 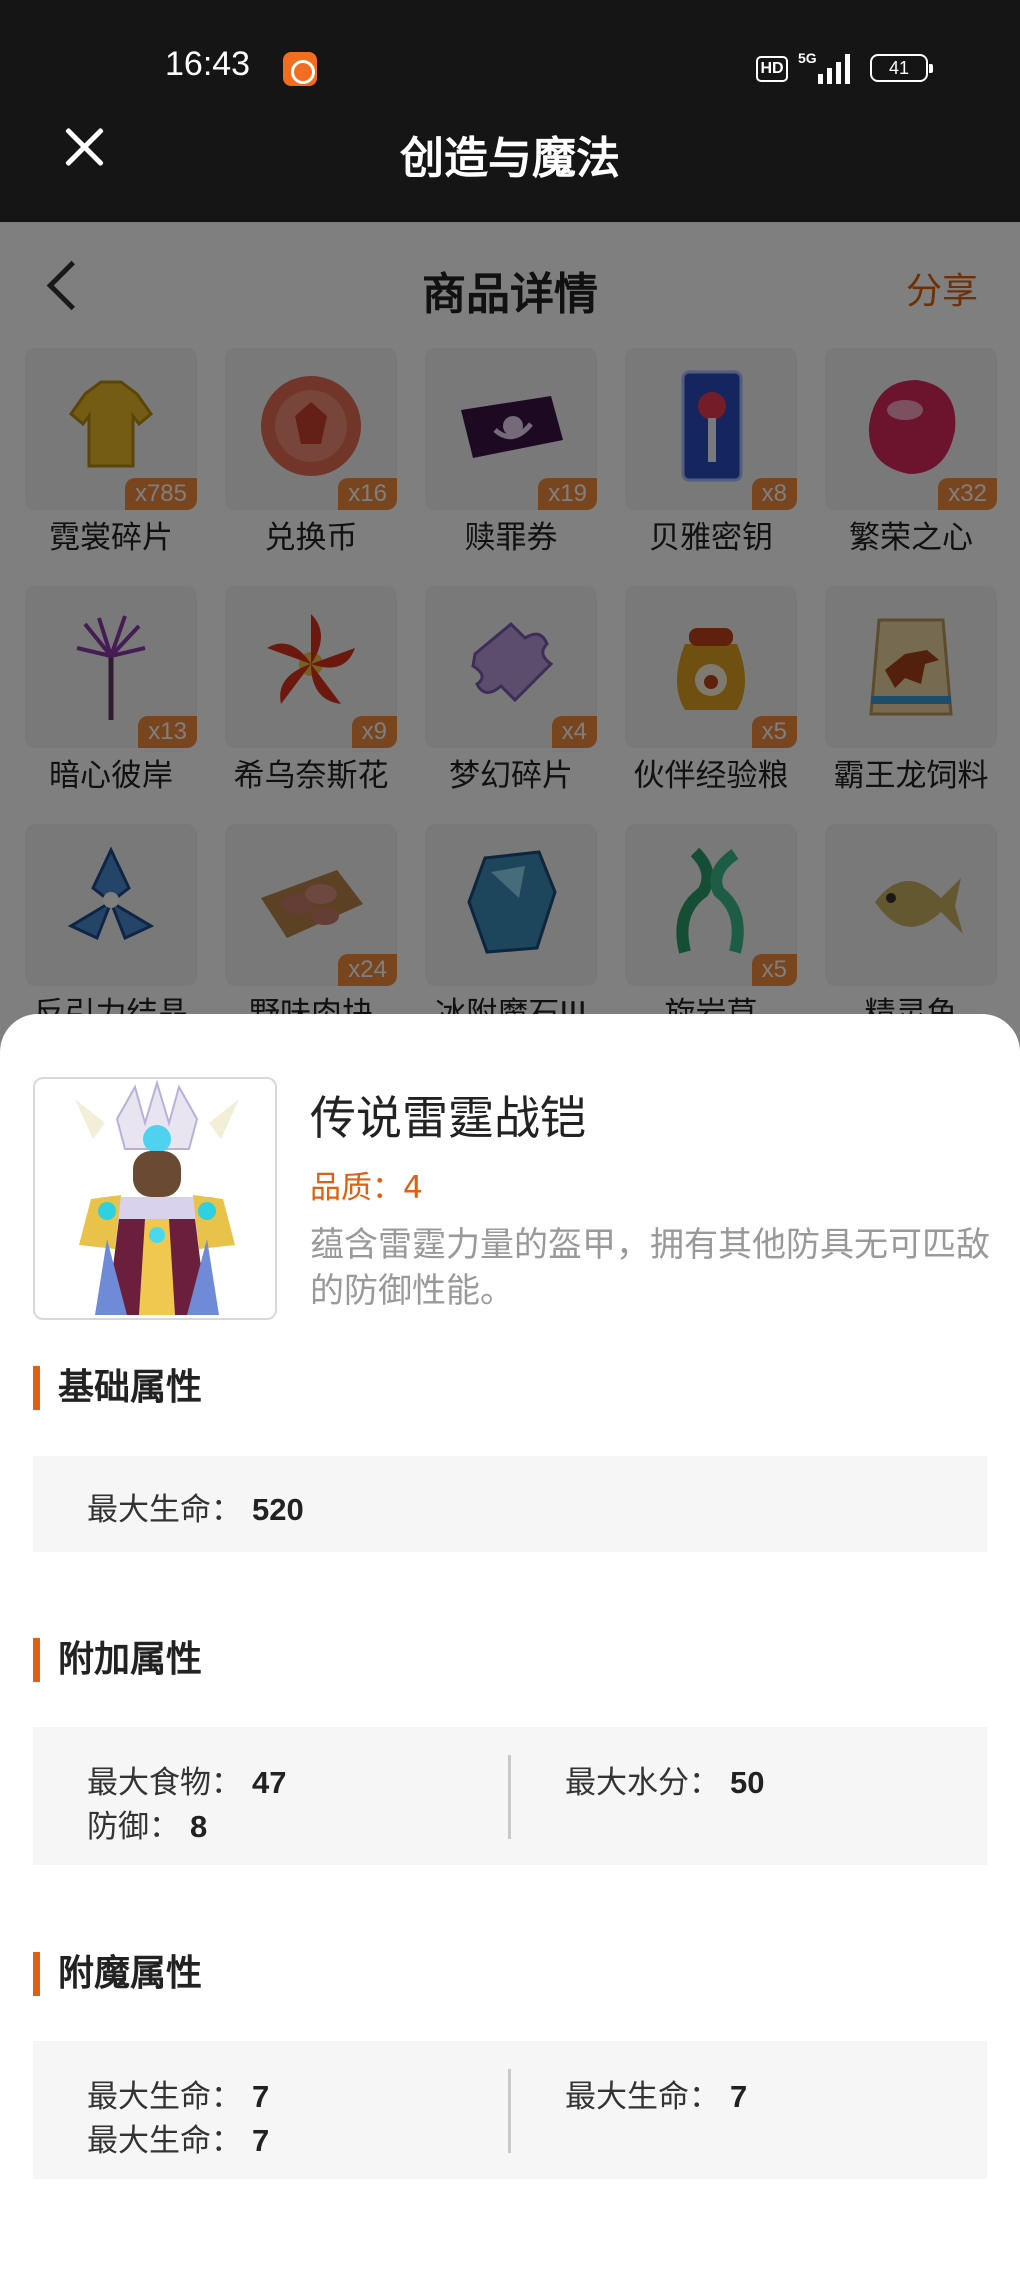 What do you see at coordinates (117, 1388) in the screenshot?
I see `basic-attributes-title: 基础属性` at bounding box center [117, 1388].